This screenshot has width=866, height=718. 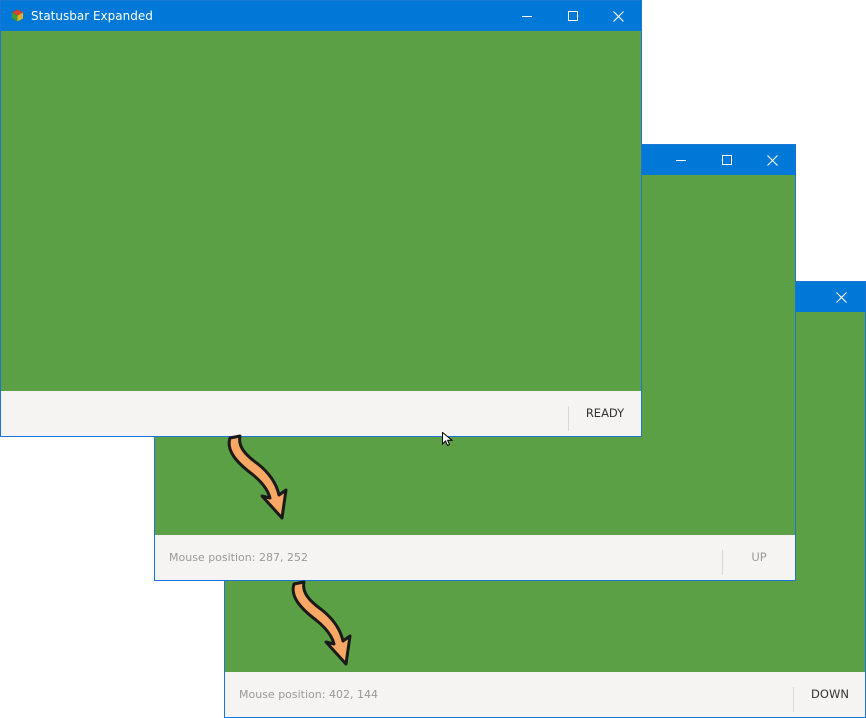 What do you see at coordinates (321, 16) in the screenshot?
I see `title-bar: Statusbar Expanded` at bounding box center [321, 16].